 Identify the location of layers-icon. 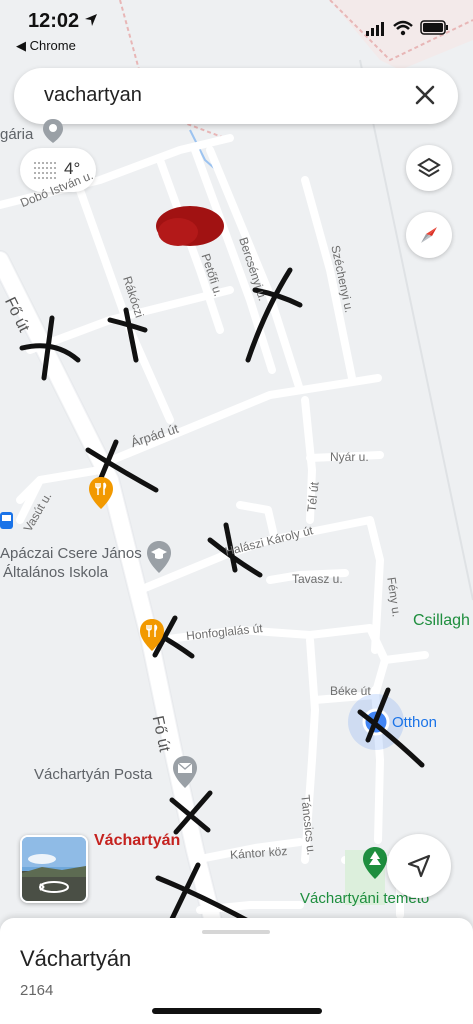
(429, 167).